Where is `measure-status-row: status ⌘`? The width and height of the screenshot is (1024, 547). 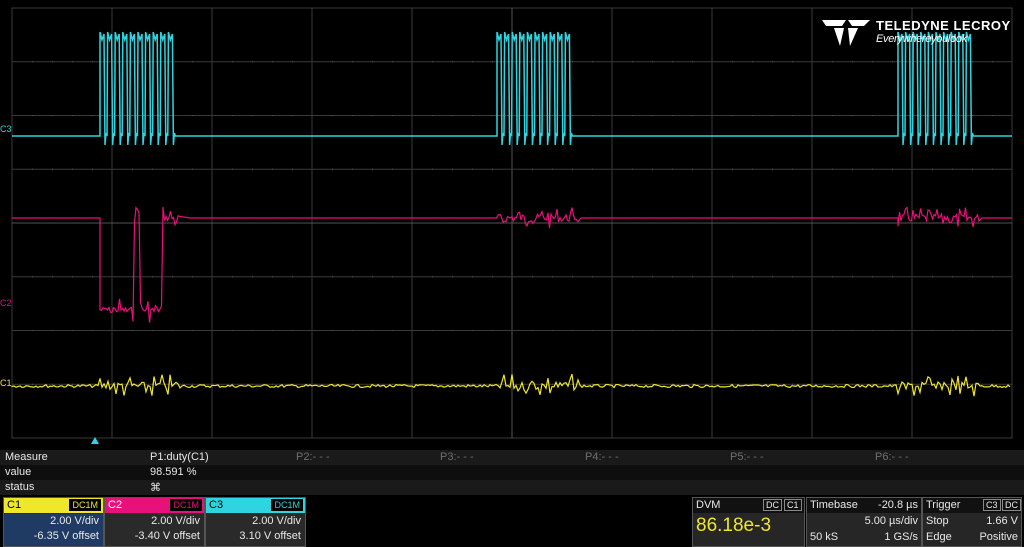
measure-status-row: status ⌘ is located at coordinates (512, 487).